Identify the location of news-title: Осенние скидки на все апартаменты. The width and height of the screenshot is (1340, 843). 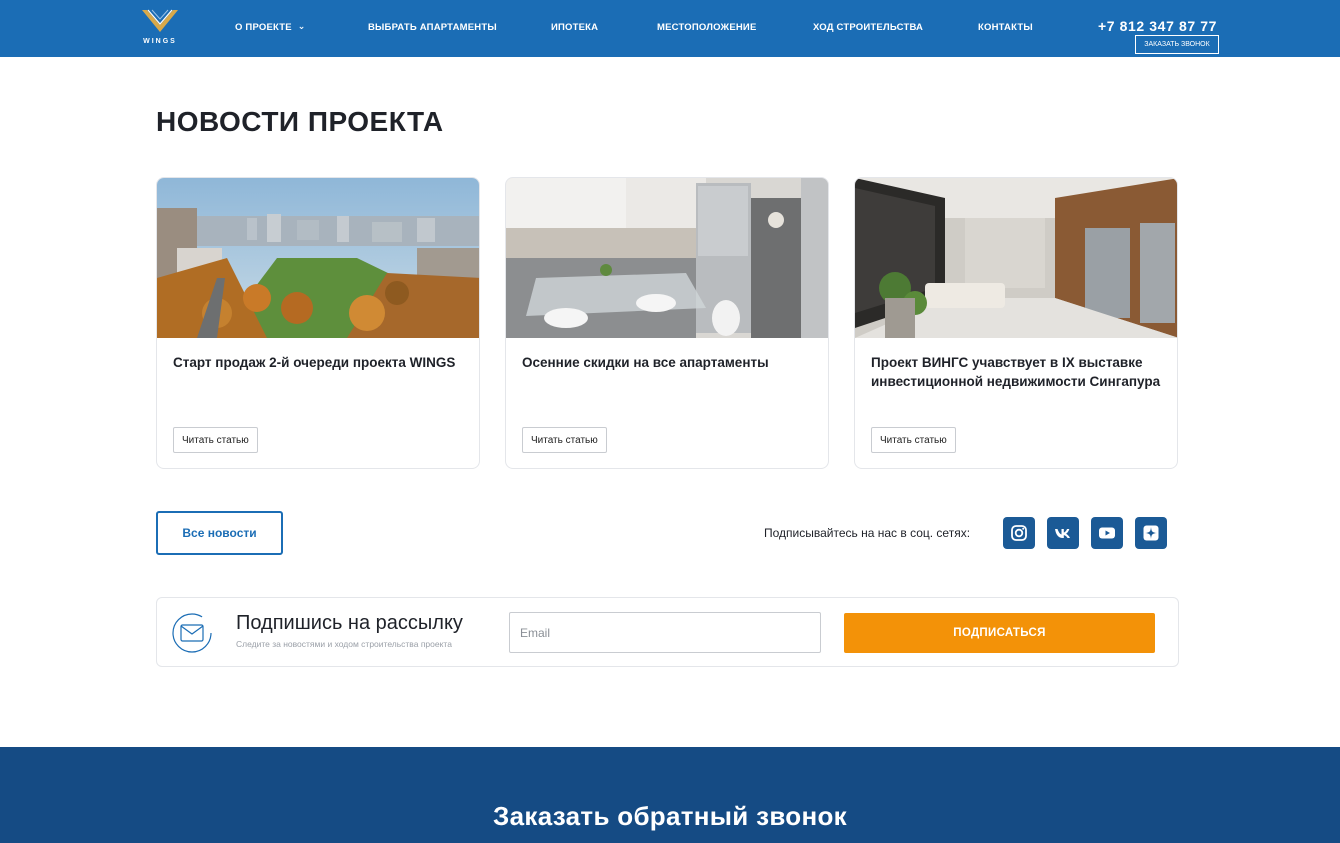
(667, 362).